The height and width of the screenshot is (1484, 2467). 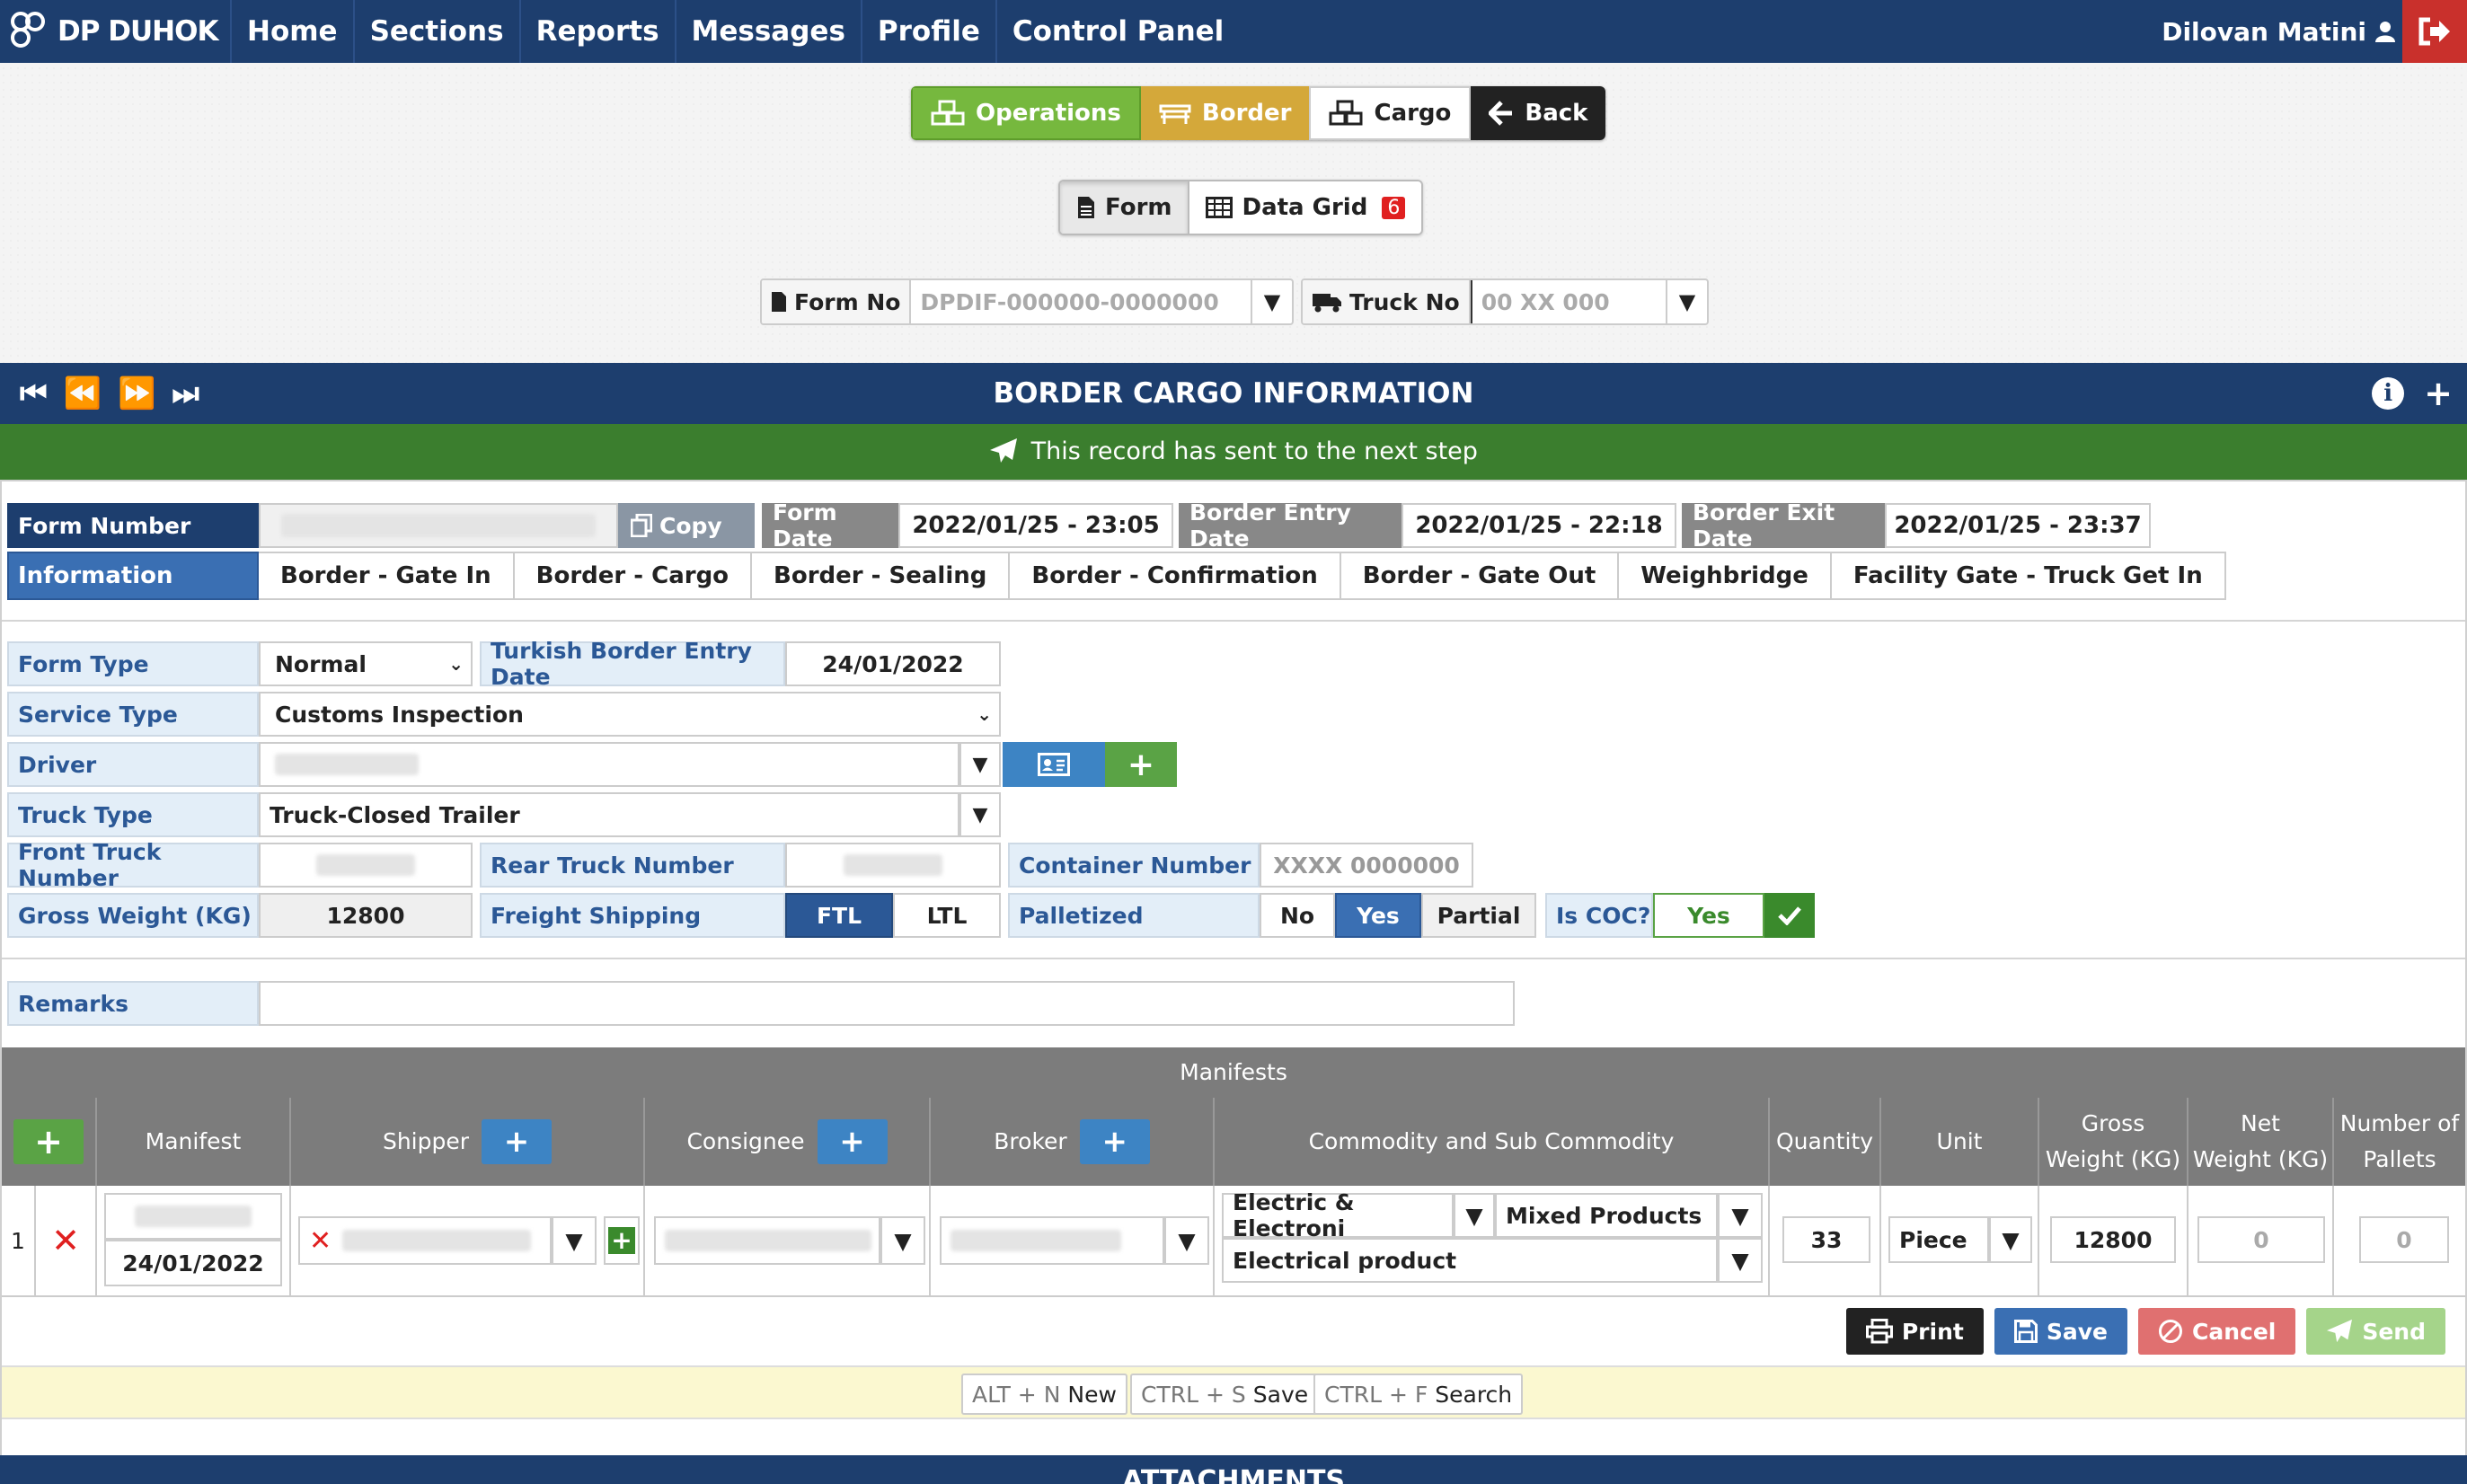 I want to click on operations-button: Operations, so click(x=1026, y=113).